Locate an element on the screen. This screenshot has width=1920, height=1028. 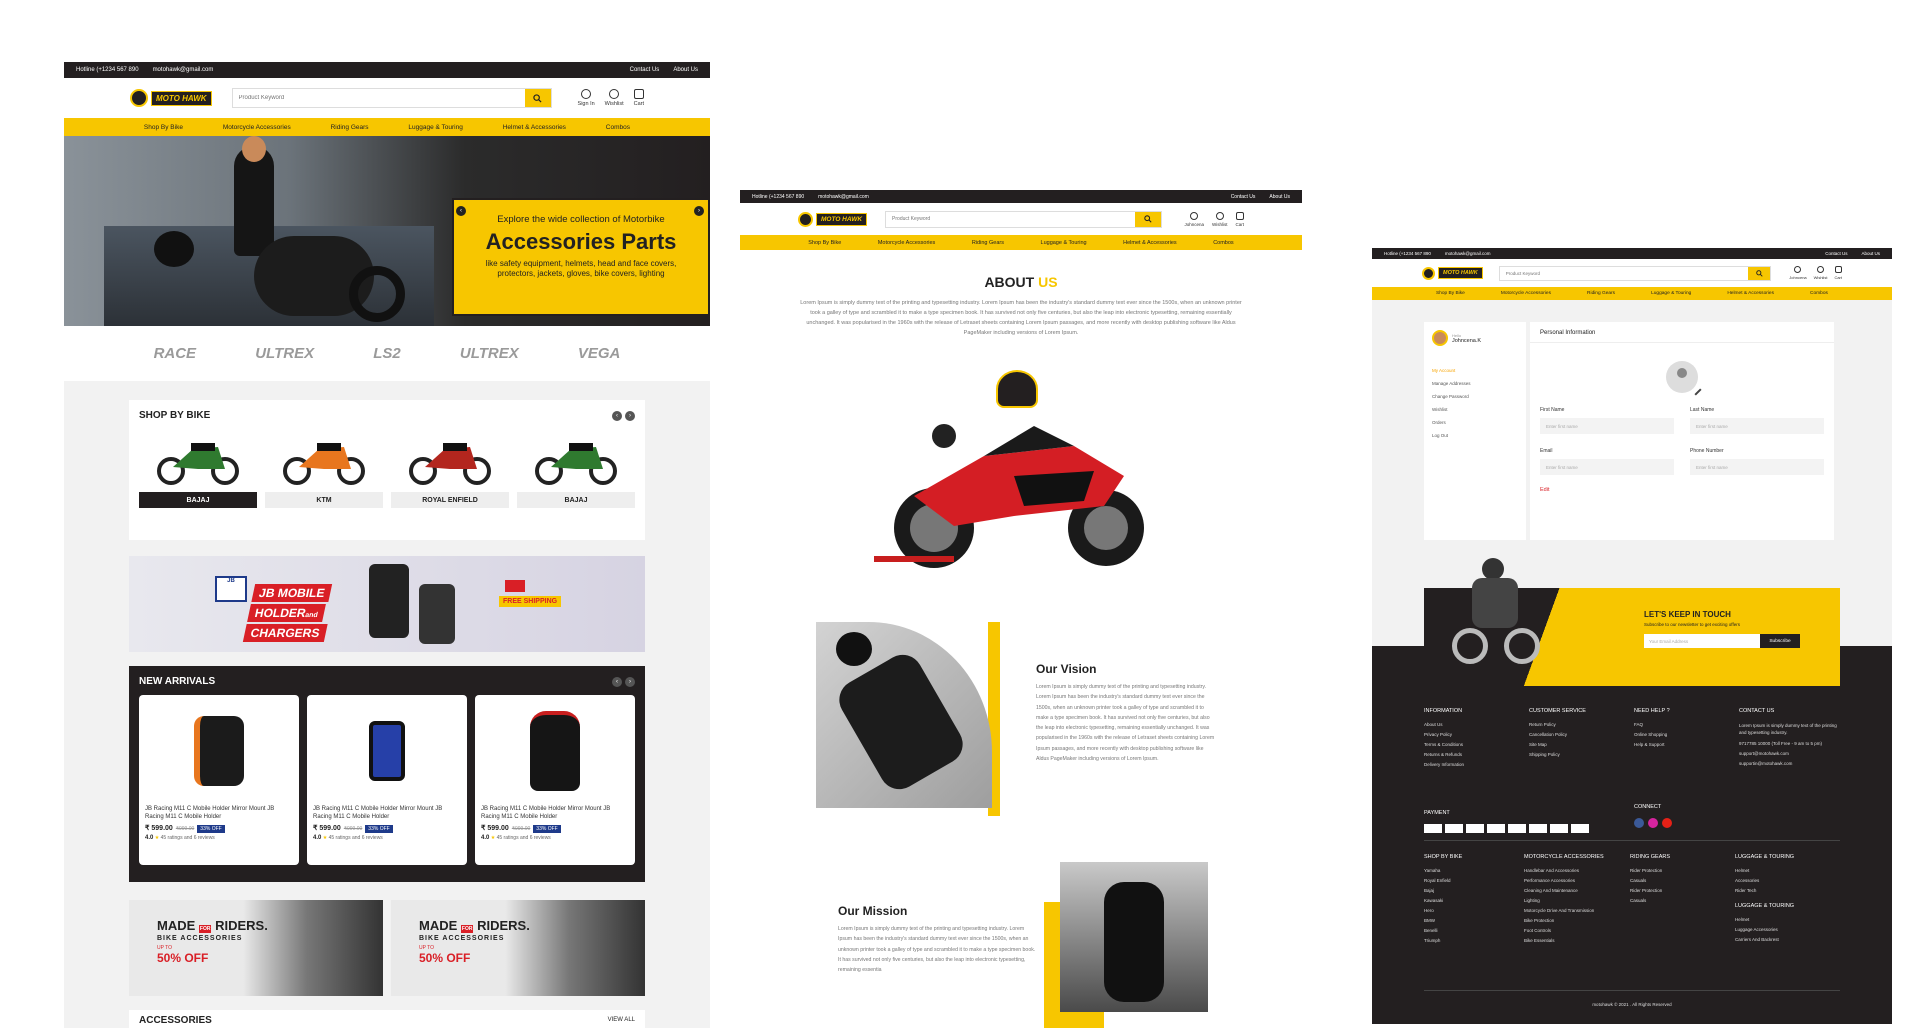
hero-prev-arrow: ‹ is located at coordinates (461, 211).